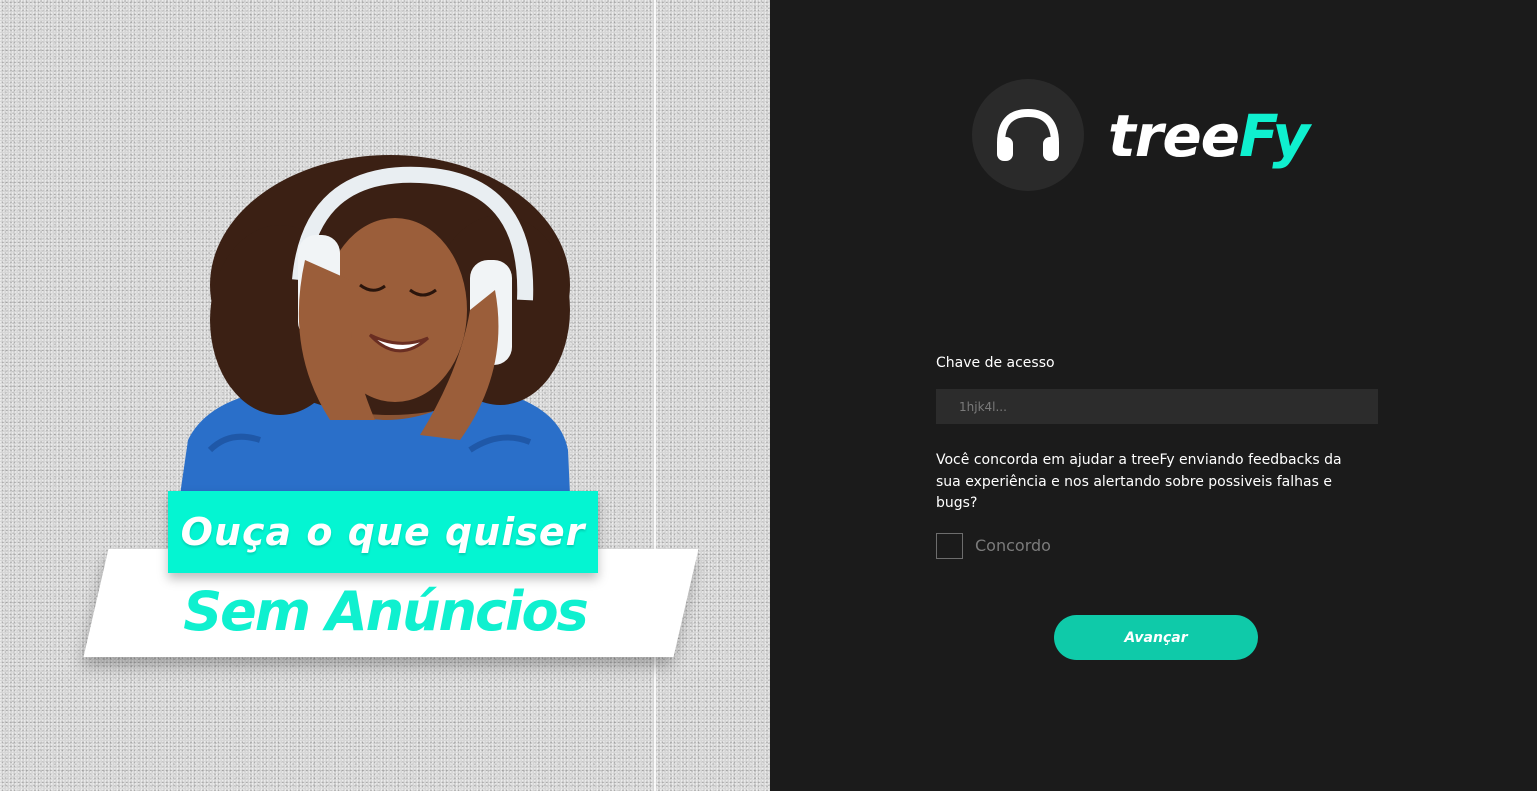 The width and height of the screenshot is (1537, 791). I want to click on consent-checkbox-label: Concordo, so click(1013, 545).